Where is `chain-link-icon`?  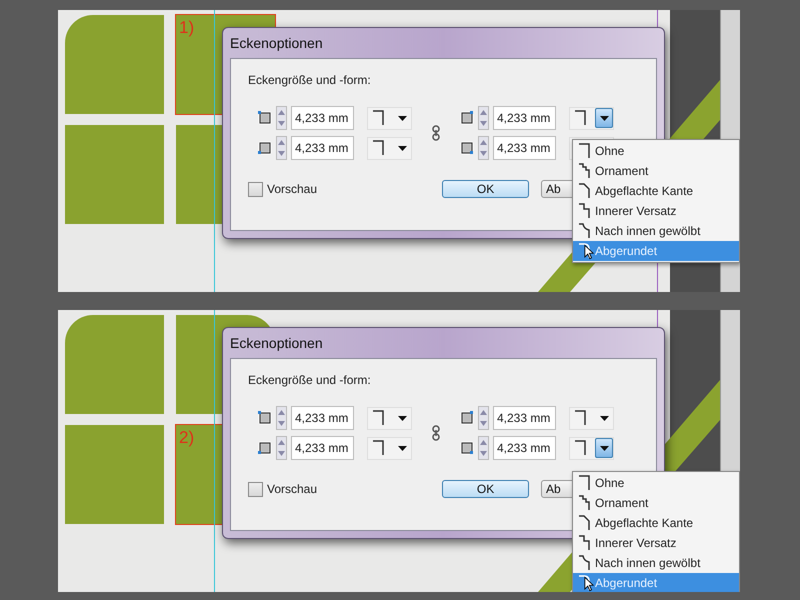
chain-link-icon is located at coordinates (436, 433).